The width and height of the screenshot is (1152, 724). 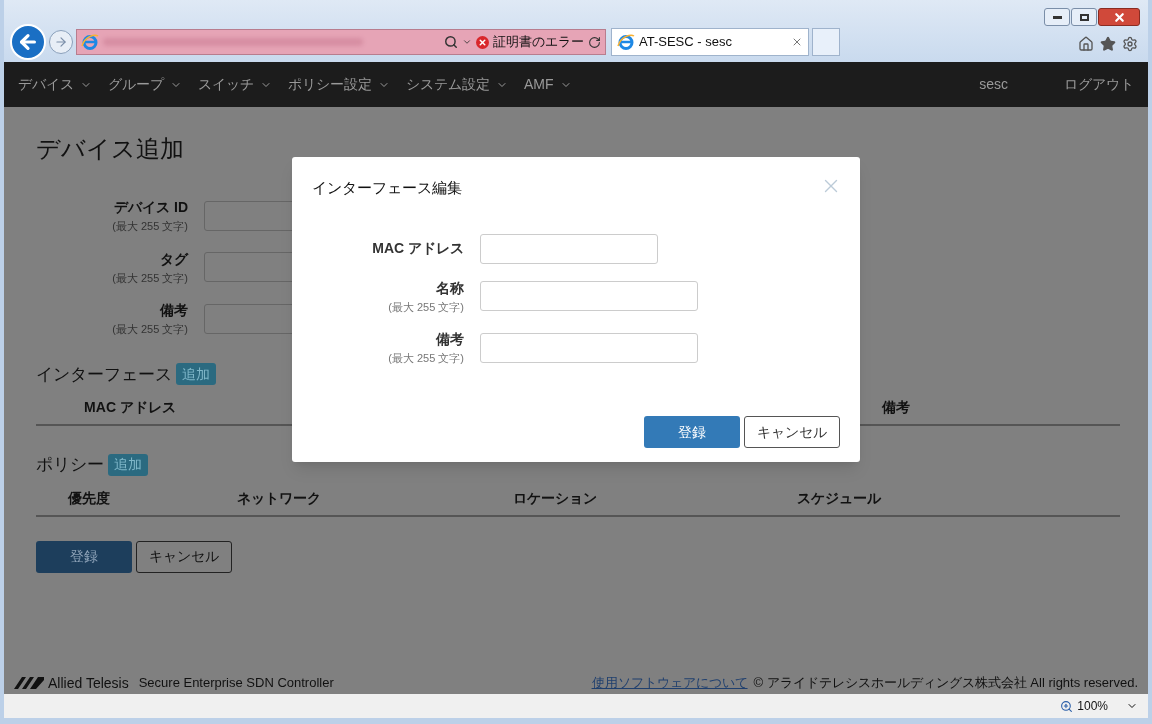 What do you see at coordinates (839, 498) in the screenshot?
I see `column-header: スケジュール` at bounding box center [839, 498].